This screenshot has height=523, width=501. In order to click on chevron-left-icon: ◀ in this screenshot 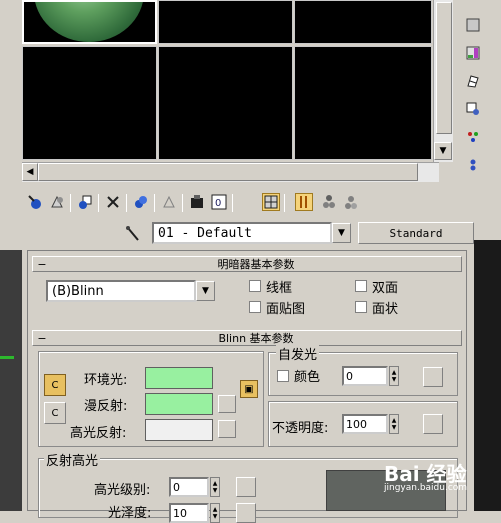, I will do `click(30, 172)`.